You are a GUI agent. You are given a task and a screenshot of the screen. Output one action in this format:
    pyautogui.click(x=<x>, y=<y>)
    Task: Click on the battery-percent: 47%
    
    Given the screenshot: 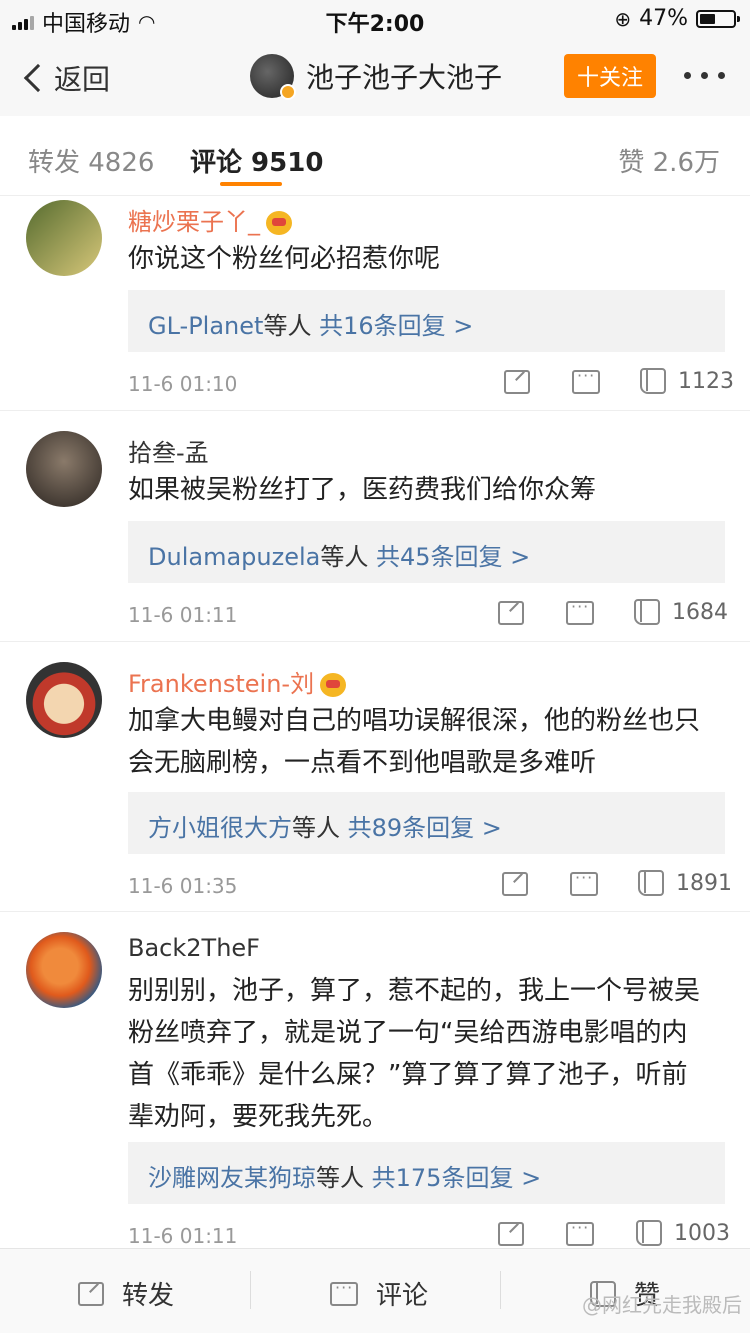 What is the action you would take?
    pyautogui.click(x=663, y=18)
    